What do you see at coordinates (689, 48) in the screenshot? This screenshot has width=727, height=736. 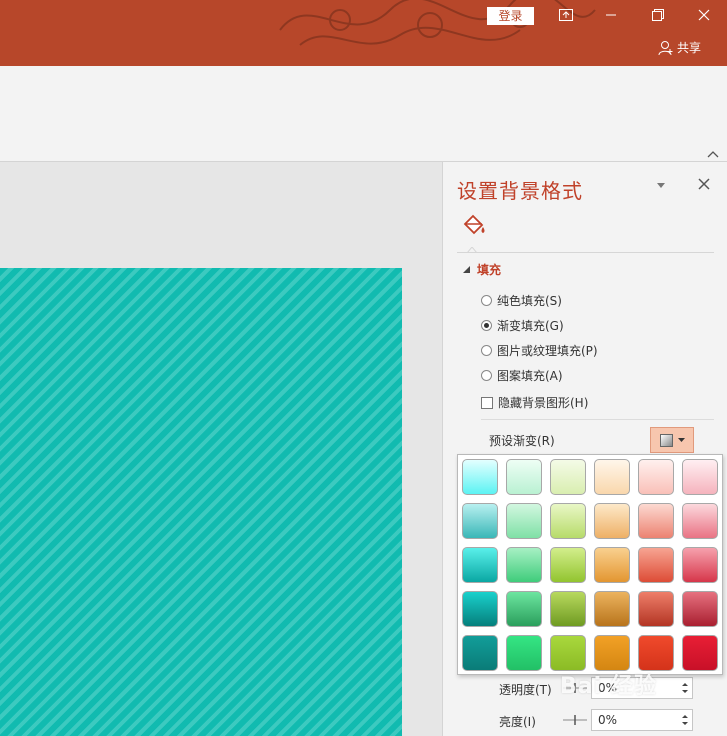 I see `share-label: 共享` at bounding box center [689, 48].